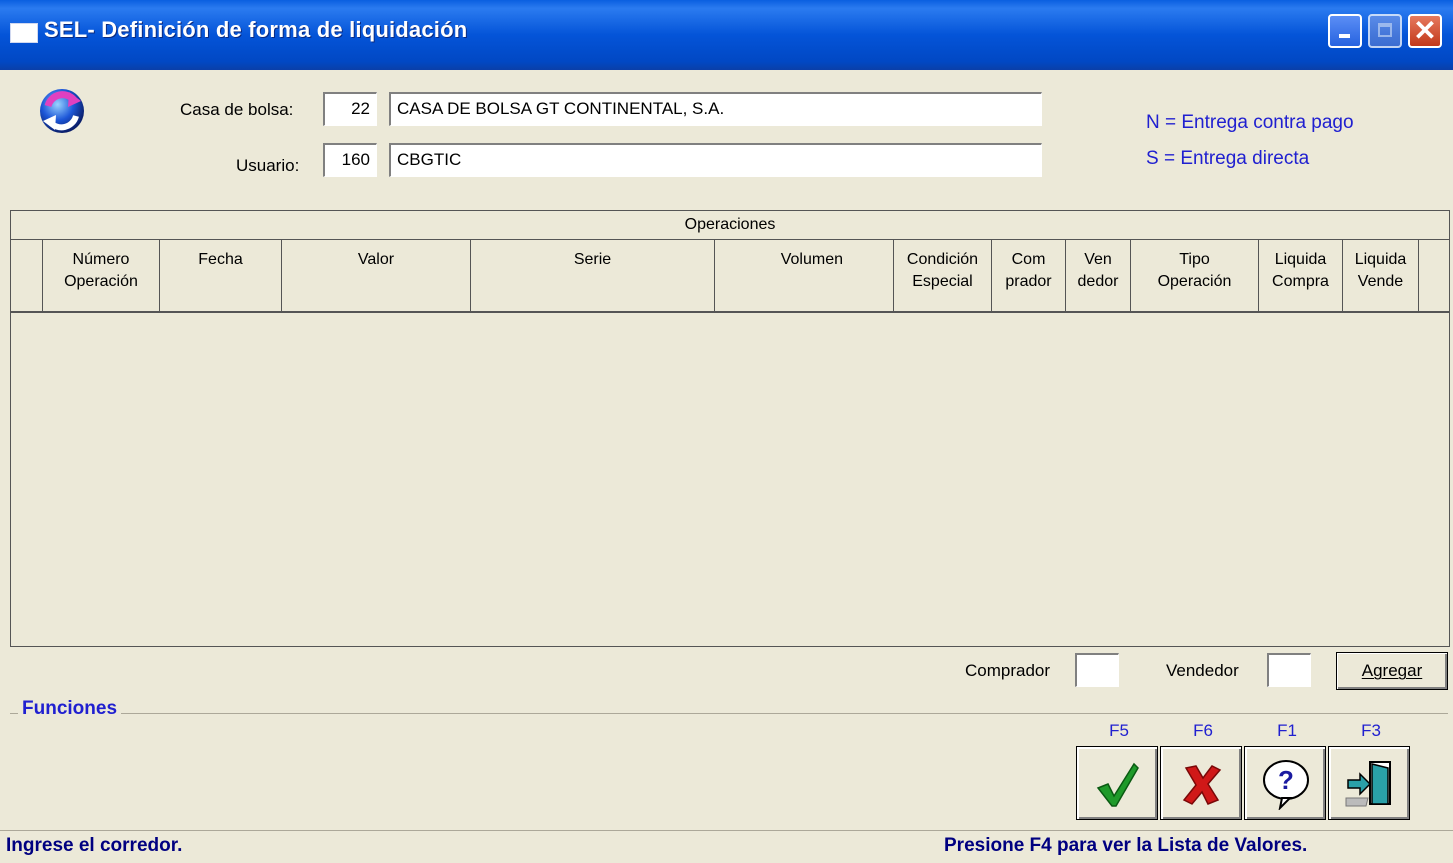 Image resolution: width=1453 pixels, height=863 pixels. I want to click on agregar-label: Agregar, so click(1392, 670).